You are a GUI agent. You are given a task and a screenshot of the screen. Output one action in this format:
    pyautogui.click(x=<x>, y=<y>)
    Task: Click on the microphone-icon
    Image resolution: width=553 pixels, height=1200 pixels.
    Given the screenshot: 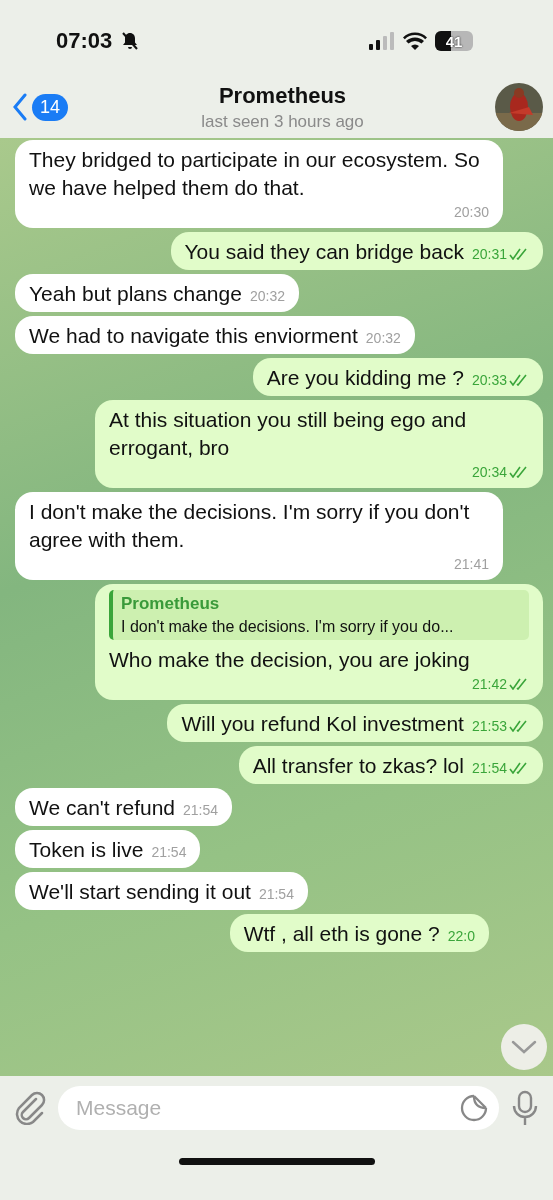 What is the action you would take?
    pyautogui.click(x=525, y=1108)
    